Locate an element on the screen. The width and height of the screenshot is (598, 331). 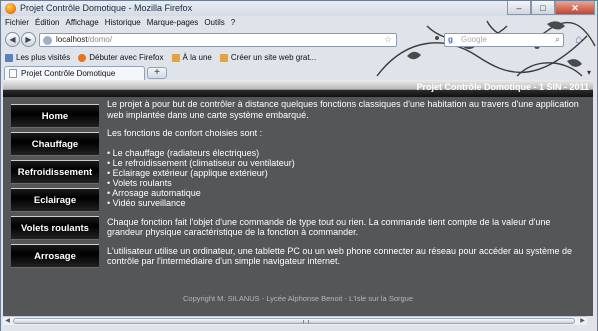
firefox-icon is located at coordinates (82, 57).